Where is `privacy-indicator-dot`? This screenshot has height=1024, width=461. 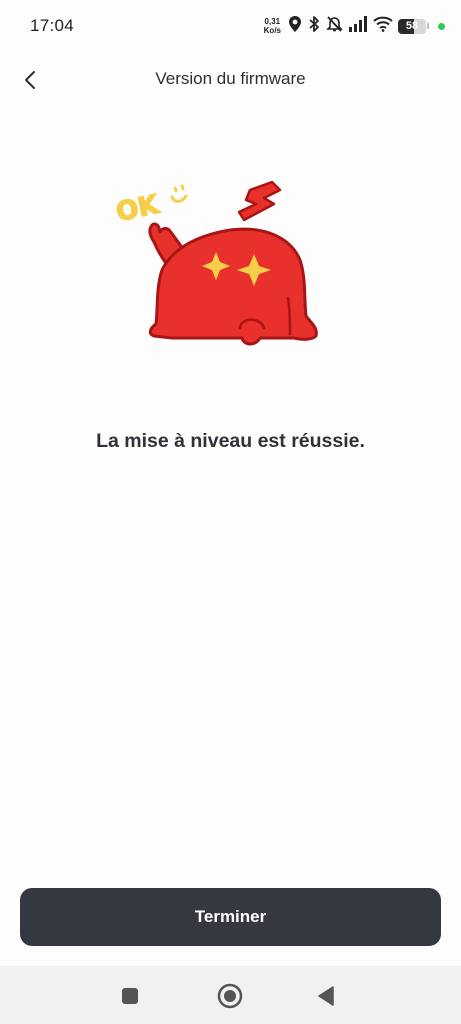 privacy-indicator-dot is located at coordinates (441, 26).